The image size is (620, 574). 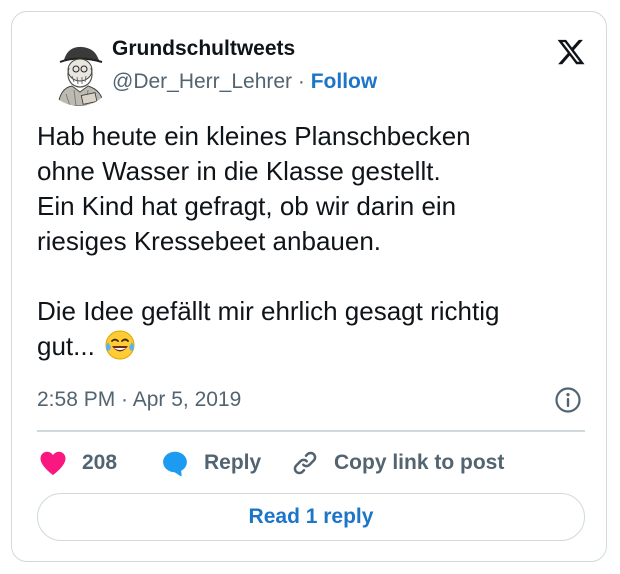 What do you see at coordinates (571, 52) in the screenshot?
I see `x-logo-icon` at bounding box center [571, 52].